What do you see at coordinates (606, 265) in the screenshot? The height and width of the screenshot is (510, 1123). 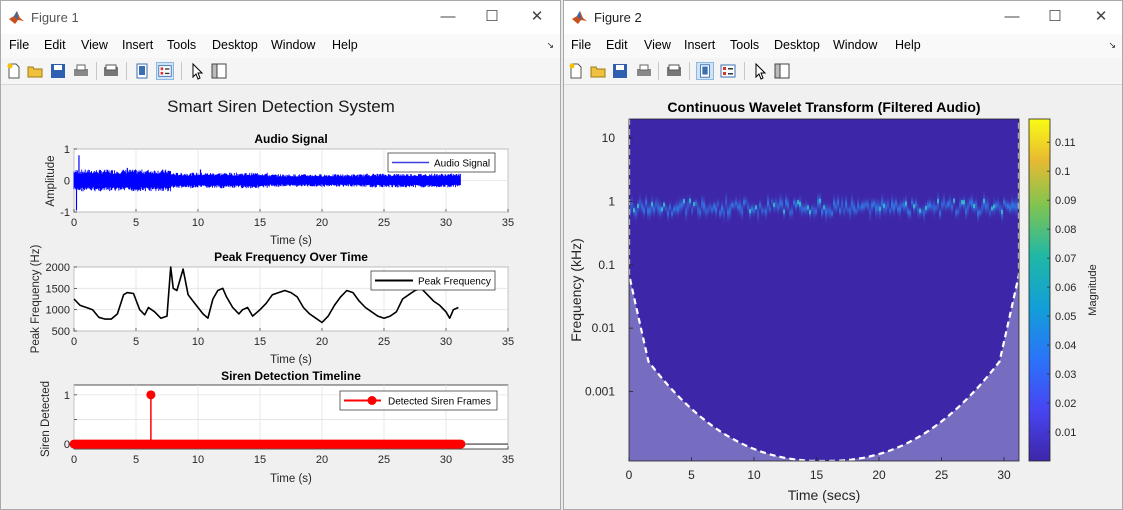 I see `y-tick-label: 0.1` at bounding box center [606, 265].